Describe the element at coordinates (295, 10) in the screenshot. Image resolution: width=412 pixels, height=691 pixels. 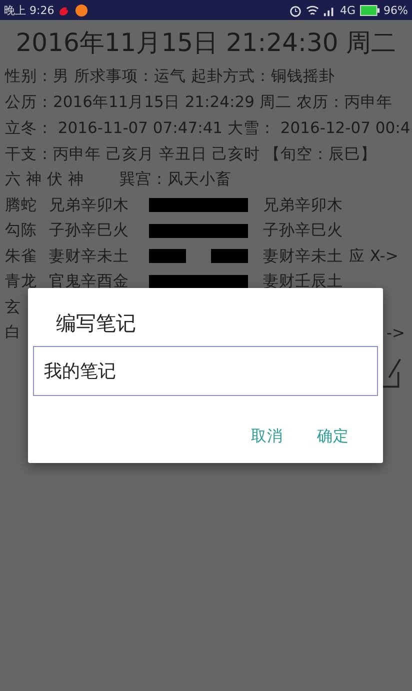
I see `alarm-icon` at that location.